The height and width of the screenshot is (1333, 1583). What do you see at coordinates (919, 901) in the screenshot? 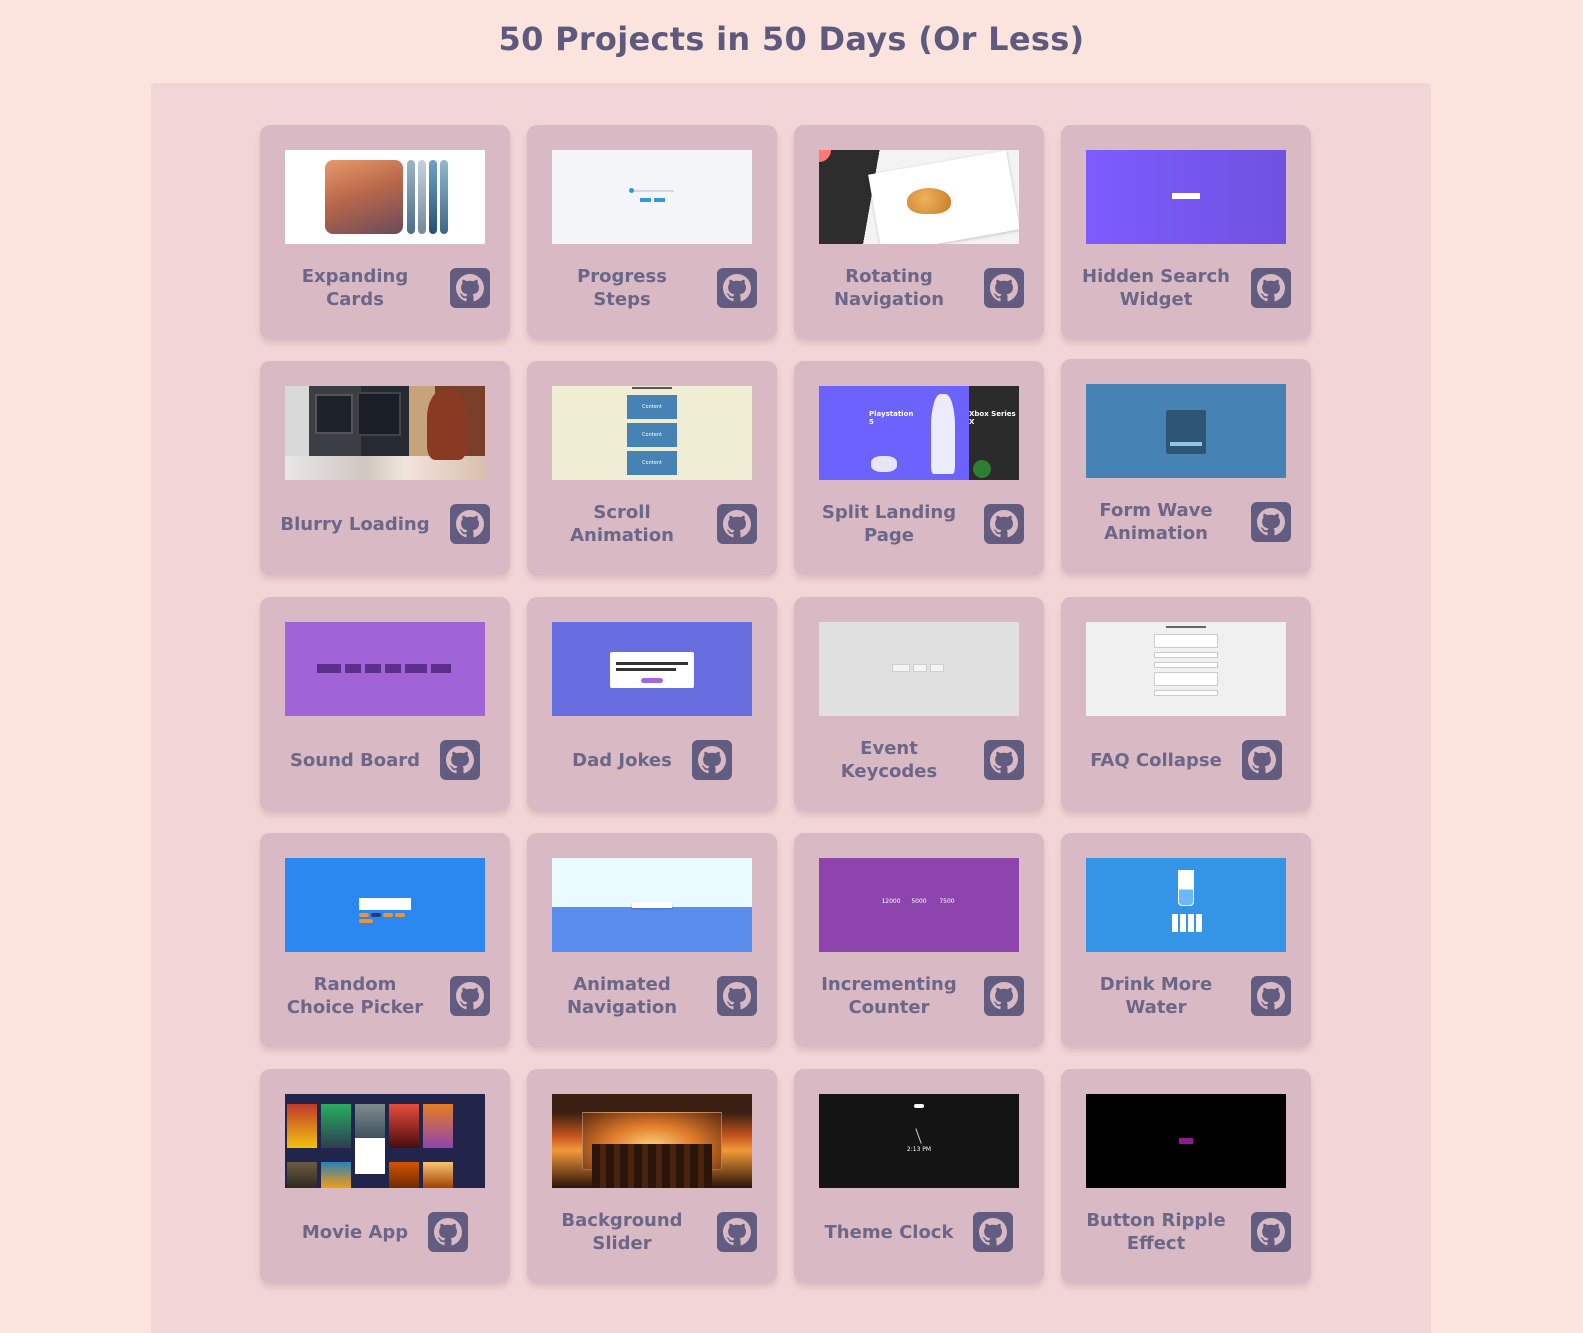
I see `counter-value: 5000` at bounding box center [919, 901].